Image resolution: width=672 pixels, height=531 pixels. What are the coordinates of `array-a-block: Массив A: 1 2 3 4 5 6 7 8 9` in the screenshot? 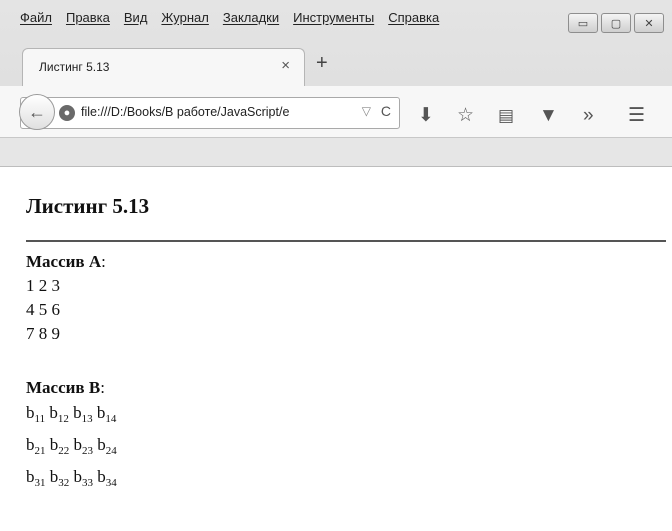 It's located at (66, 298).